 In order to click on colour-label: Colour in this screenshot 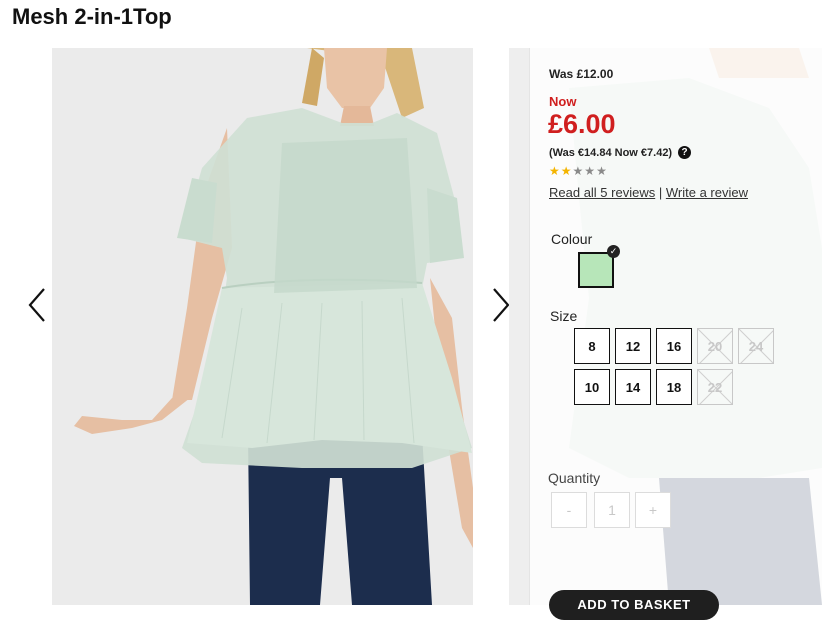, I will do `click(572, 239)`.